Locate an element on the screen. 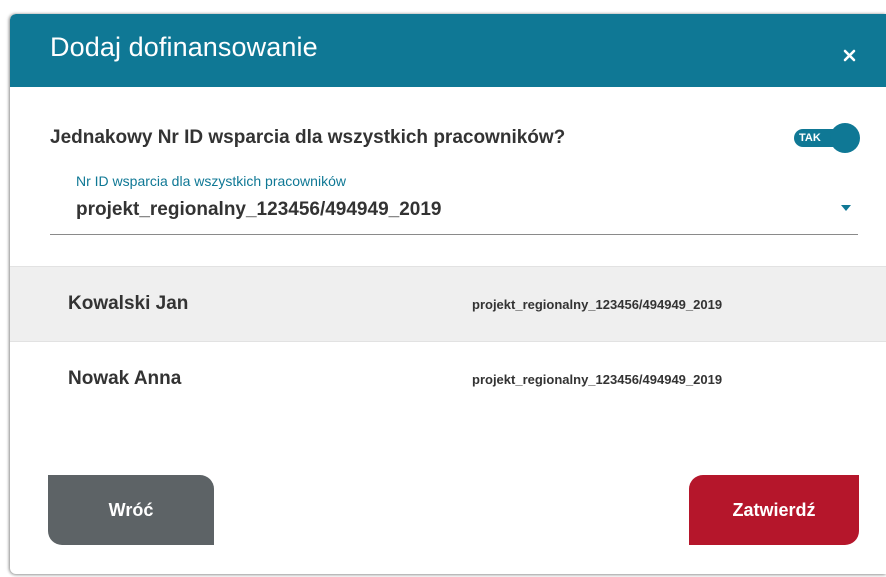 The width and height of the screenshot is (886, 577). caret-down-icon is located at coordinates (846, 208).